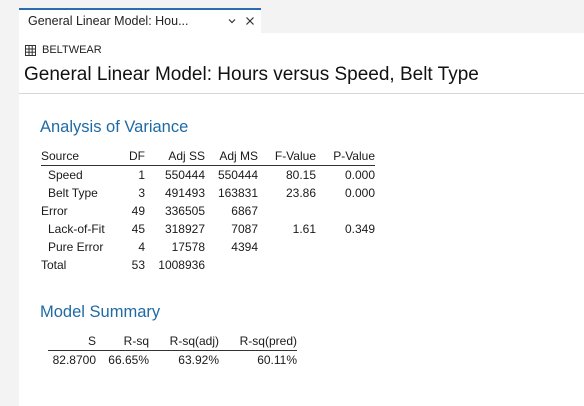 The width and height of the screenshot is (584, 406). Describe the element at coordinates (244, 247) in the screenshot. I see `adj-ms-cell: 4394` at that location.